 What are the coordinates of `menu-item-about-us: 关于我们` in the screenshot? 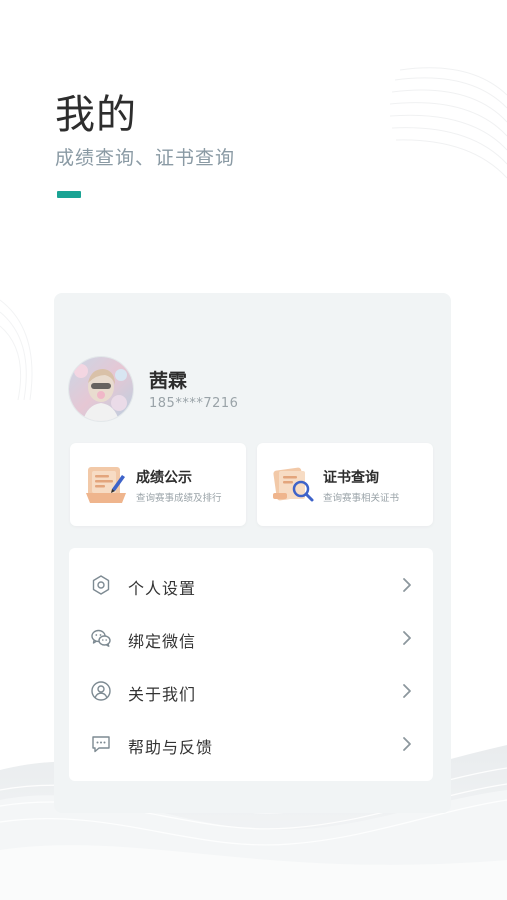 It's located at (251, 692).